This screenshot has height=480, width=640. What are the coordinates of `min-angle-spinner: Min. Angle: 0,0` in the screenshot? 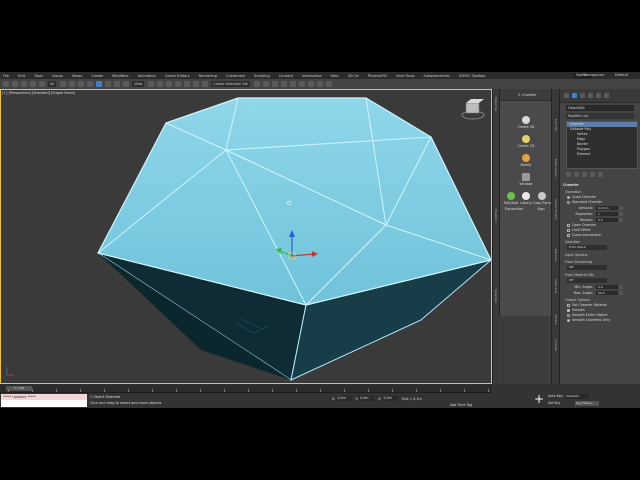 It's located at (606, 286).